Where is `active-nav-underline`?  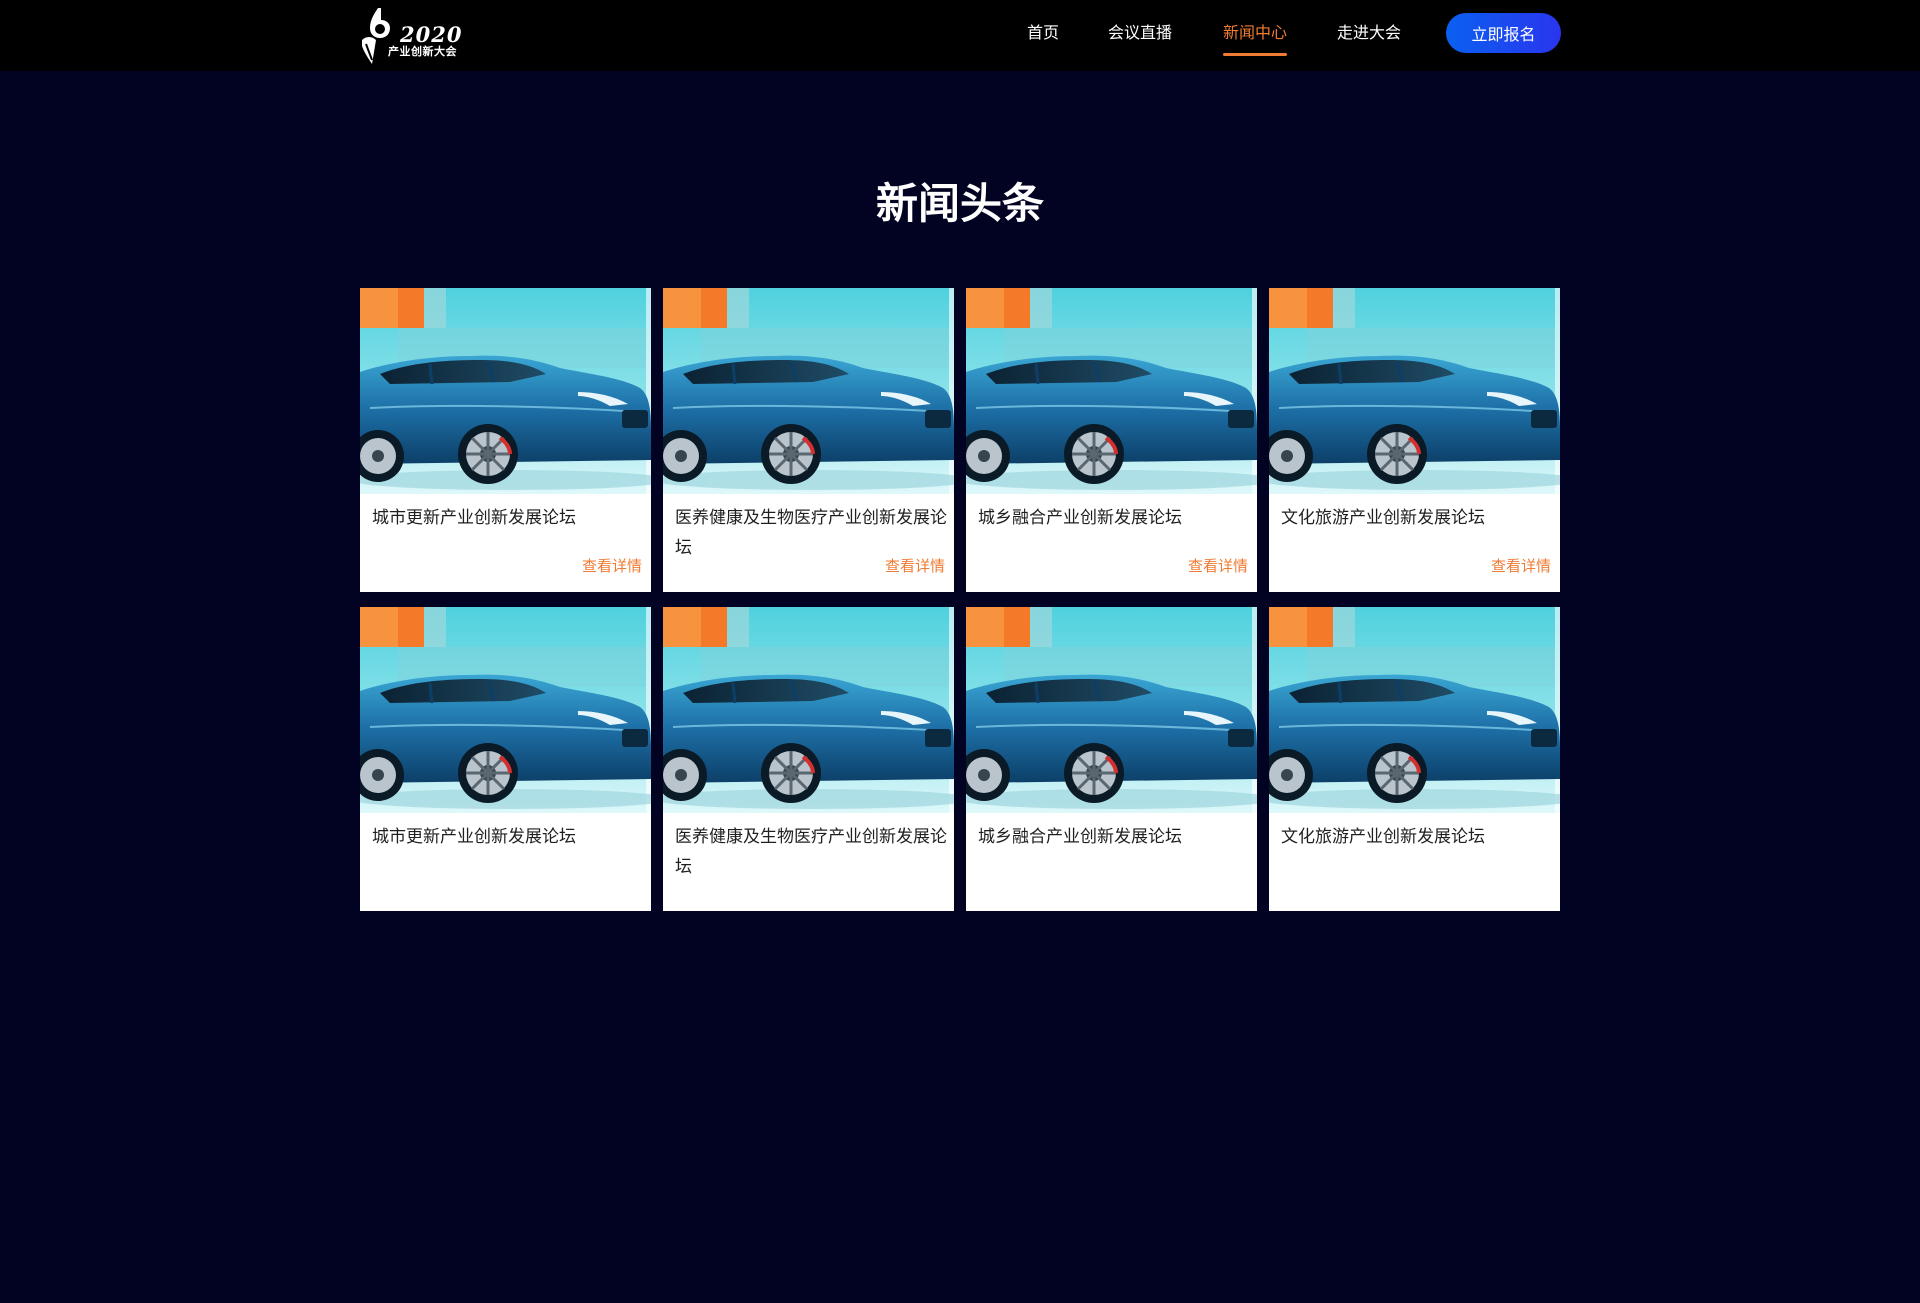 active-nav-underline is located at coordinates (1255, 54).